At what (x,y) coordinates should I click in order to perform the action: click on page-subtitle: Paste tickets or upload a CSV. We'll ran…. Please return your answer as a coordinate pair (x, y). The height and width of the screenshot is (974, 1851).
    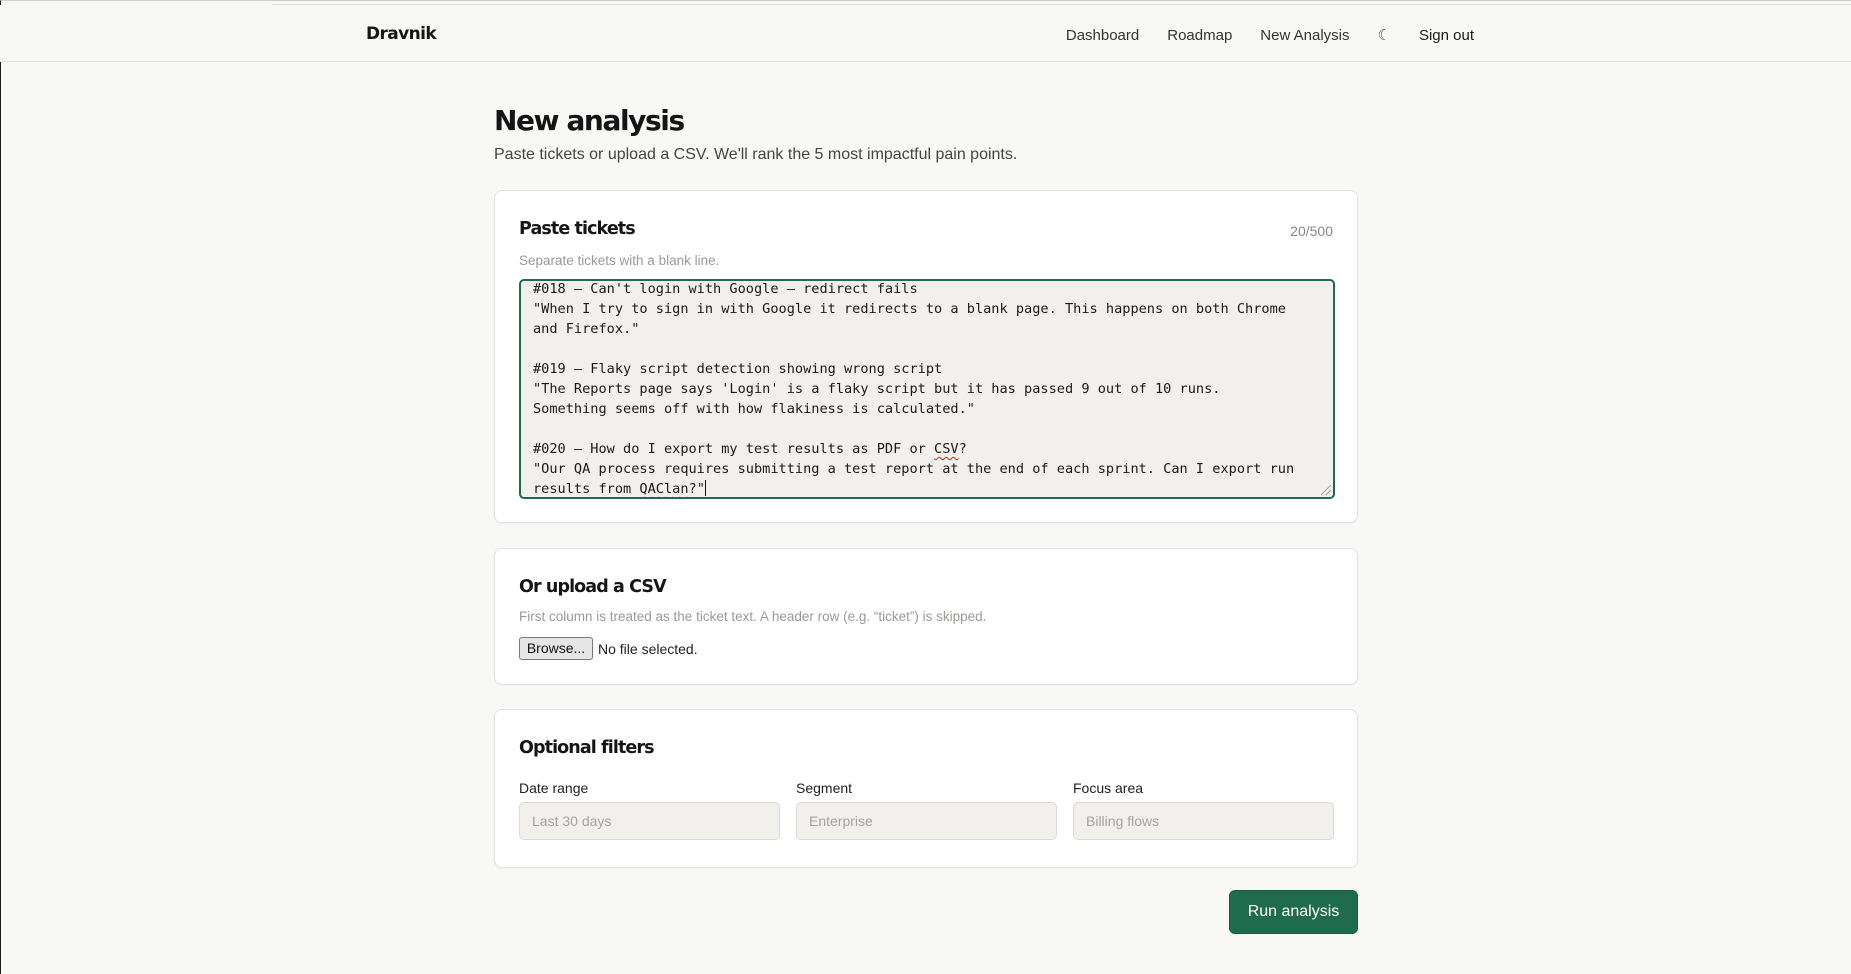
    Looking at the image, I should click on (756, 154).